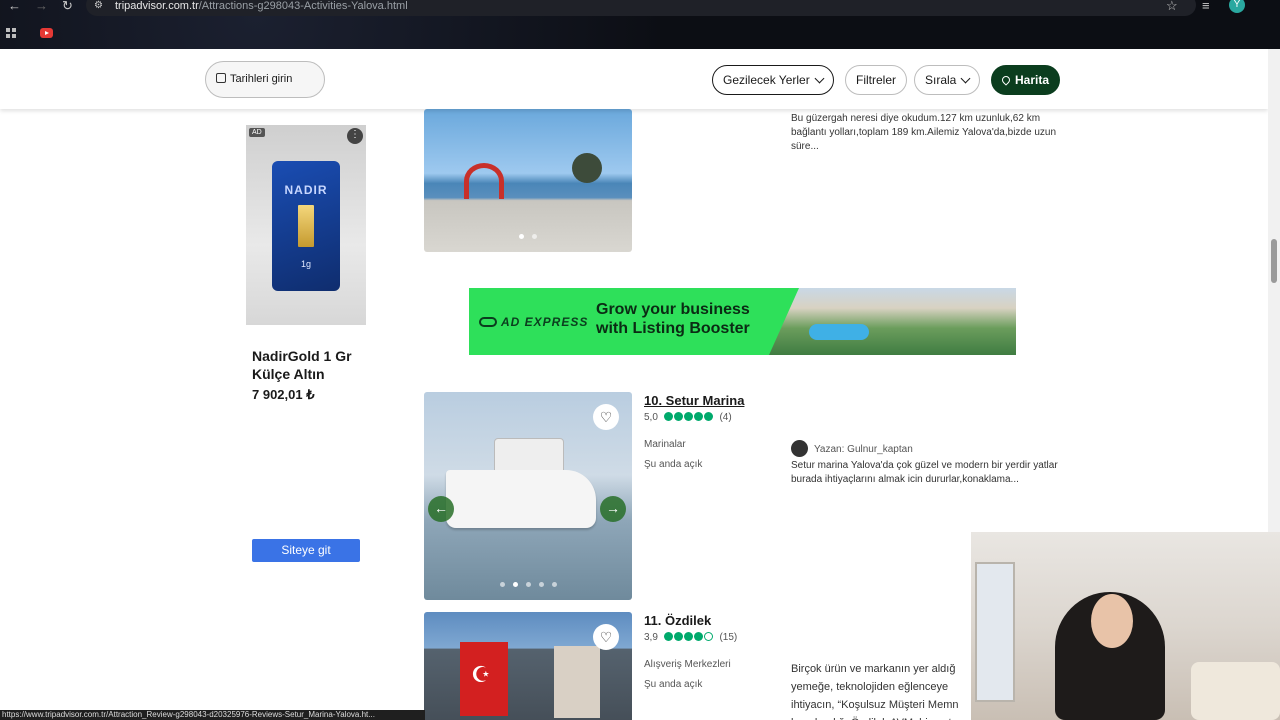 This screenshot has width=1280, height=720. What do you see at coordinates (651, 417) in the screenshot?
I see `rating-value: 5,0` at bounding box center [651, 417].